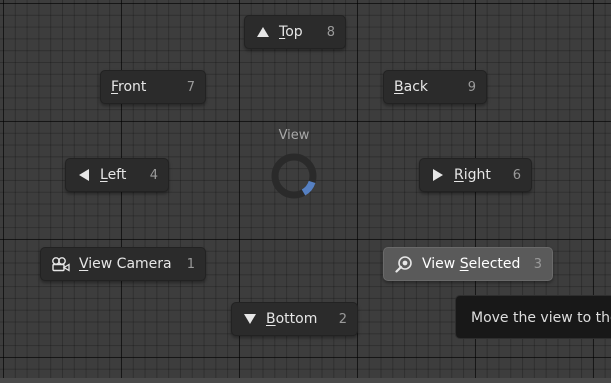 The image size is (611, 383). Describe the element at coordinates (472, 175) in the screenshot. I see `pie-item-right-label: Right` at that location.